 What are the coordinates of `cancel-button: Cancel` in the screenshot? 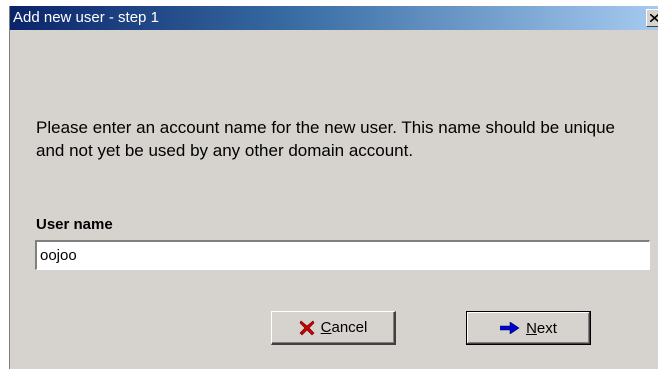 It's located at (333, 328).